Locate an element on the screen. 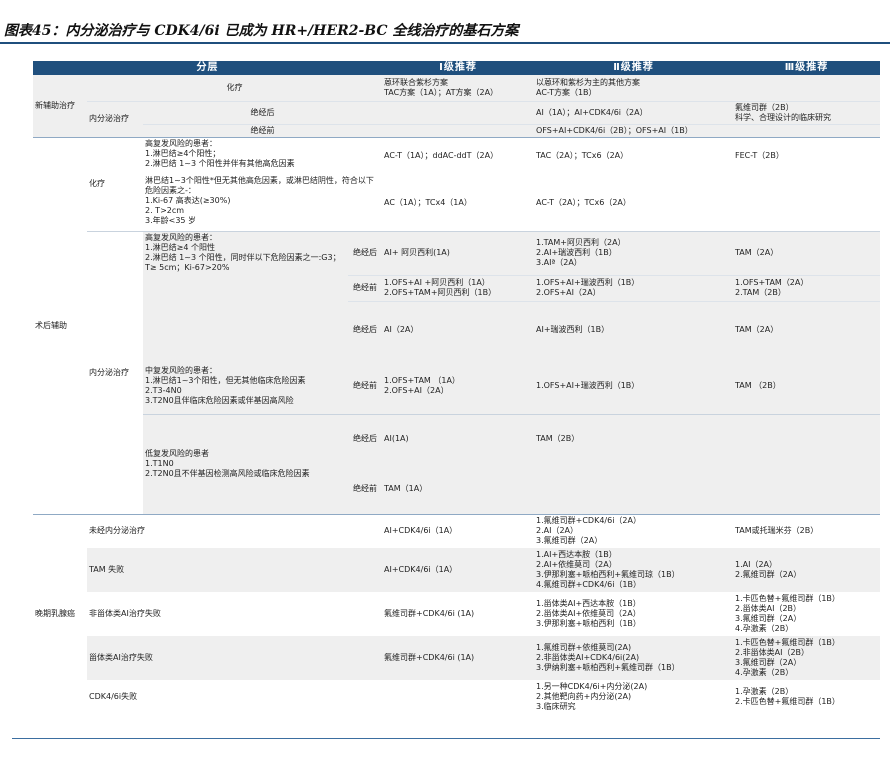 The height and width of the screenshot is (761, 893). cell-level-ii: TAM（2B） is located at coordinates (633, 438).